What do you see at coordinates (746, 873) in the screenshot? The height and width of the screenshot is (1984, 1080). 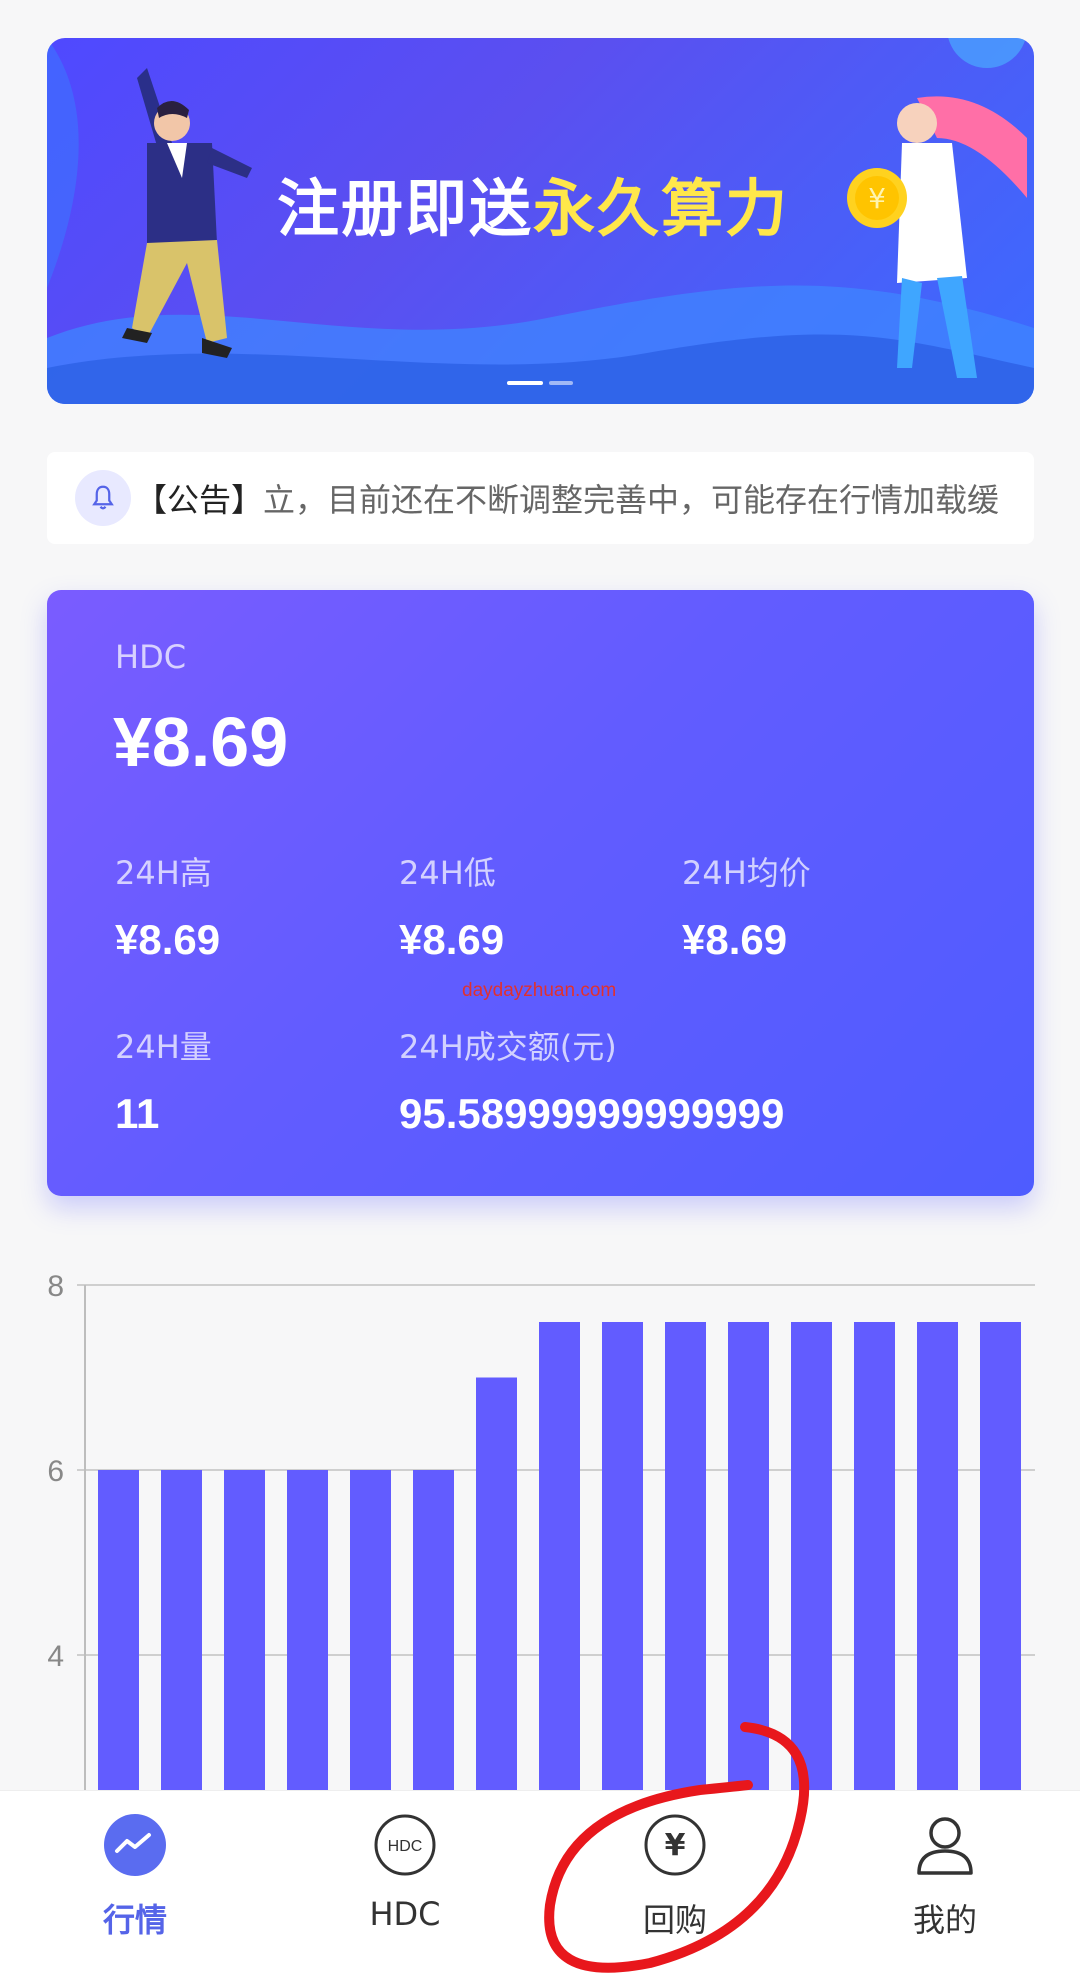 I see `stat-avg-label: 24H均价` at bounding box center [746, 873].